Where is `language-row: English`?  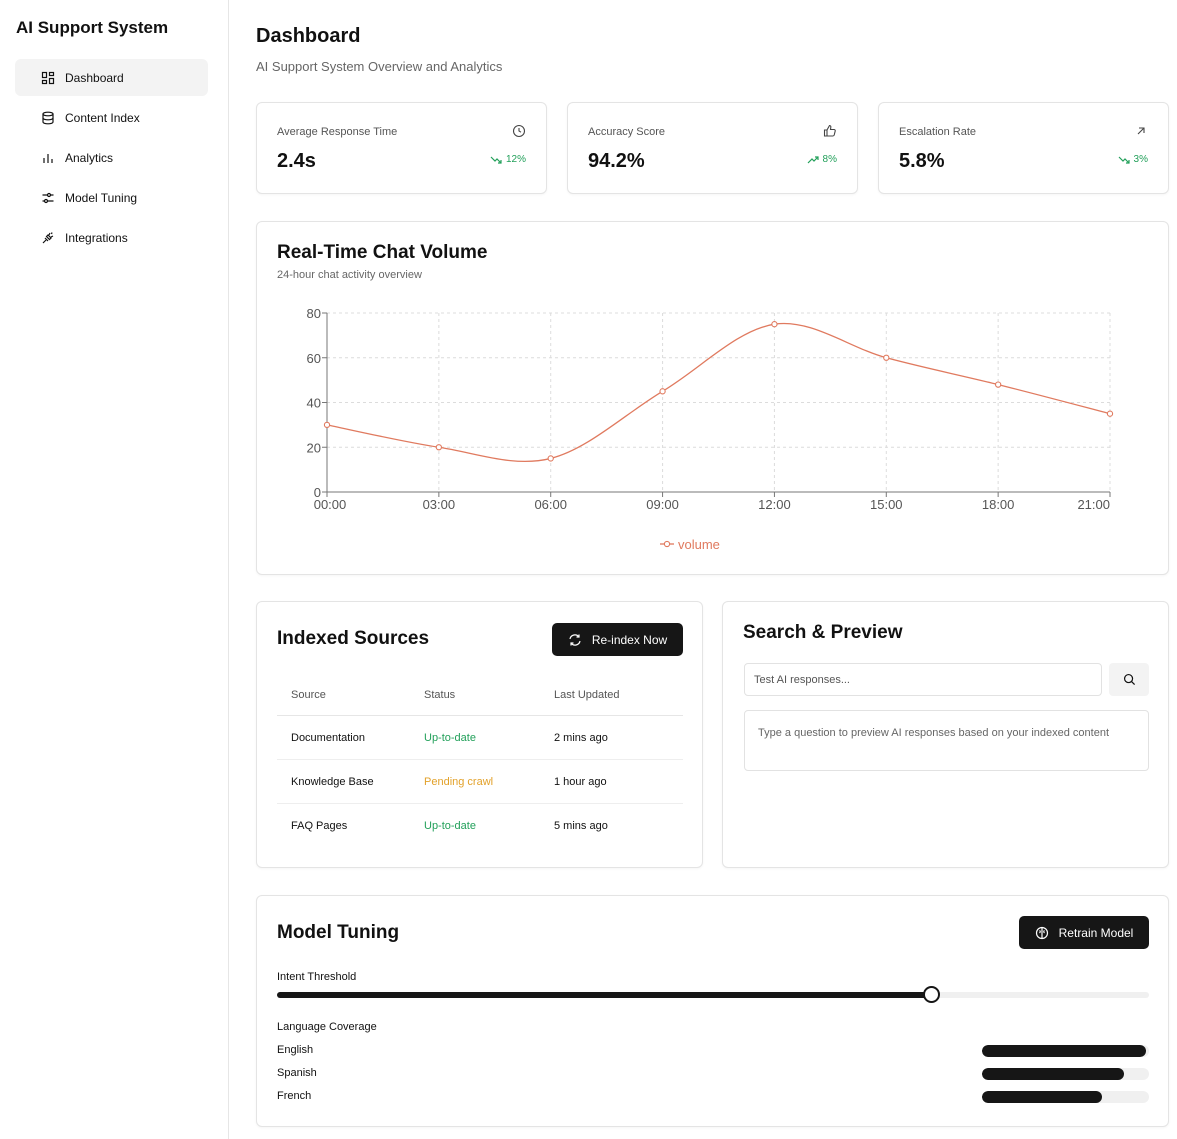 language-row: English is located at coordinates (713, 1051).